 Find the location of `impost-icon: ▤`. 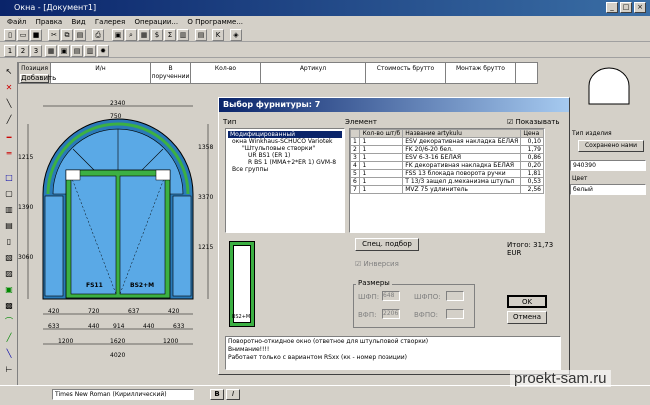

impost-icon: ▤ is located at coordinates (9, 226).